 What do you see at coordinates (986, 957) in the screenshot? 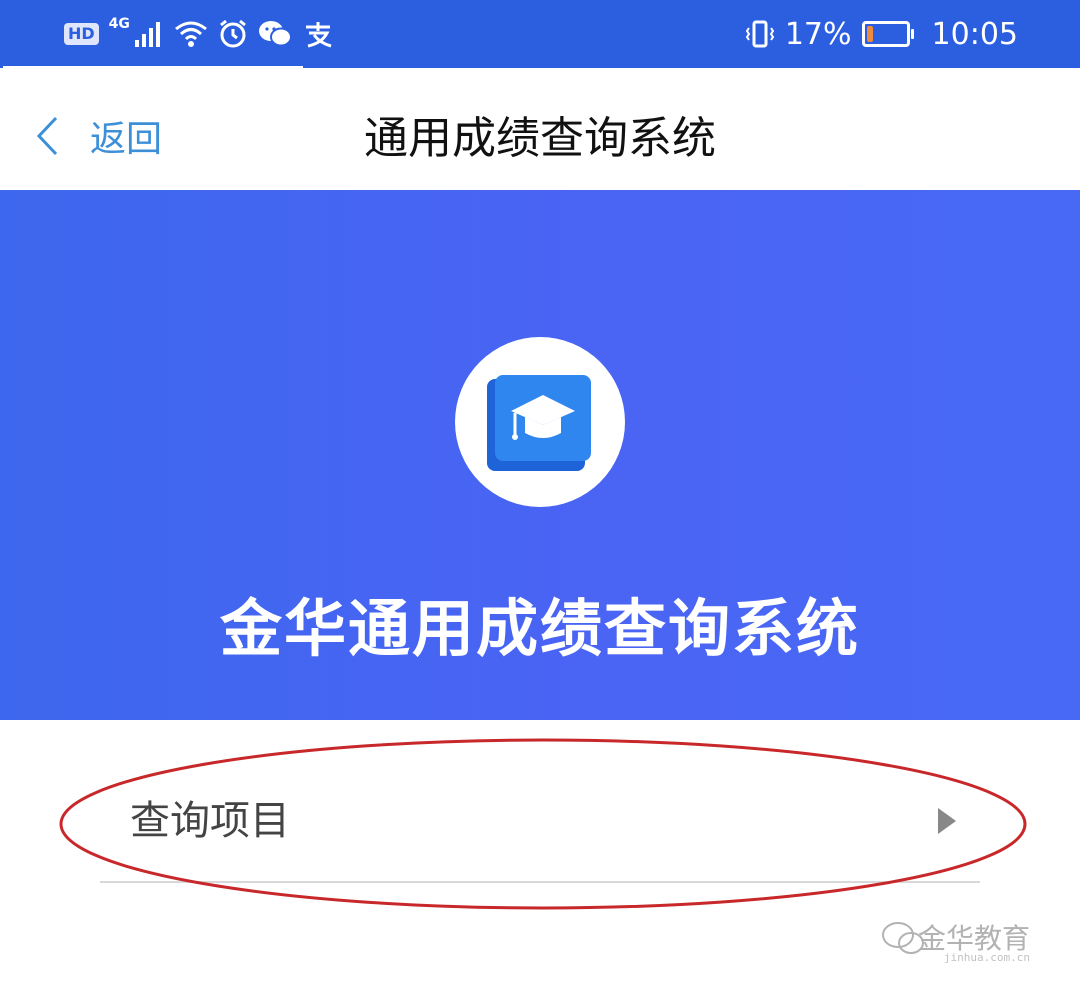
I see `watermark-site: jinhua.com.cn` at bounding box center [986, 957].